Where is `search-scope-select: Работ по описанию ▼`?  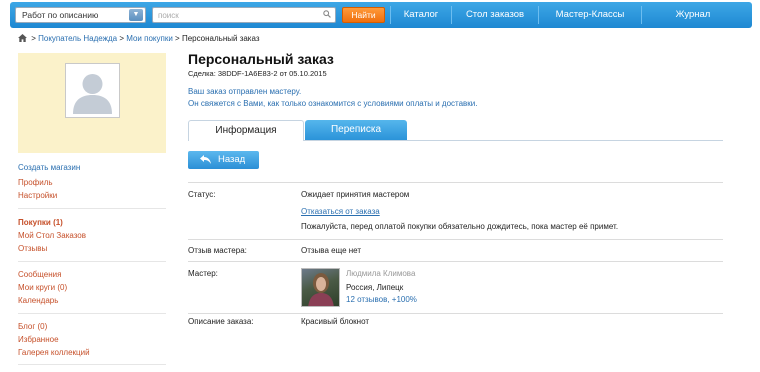
search-scope-select: Работ по описанию ▼ is located at coordinates (80, 15).